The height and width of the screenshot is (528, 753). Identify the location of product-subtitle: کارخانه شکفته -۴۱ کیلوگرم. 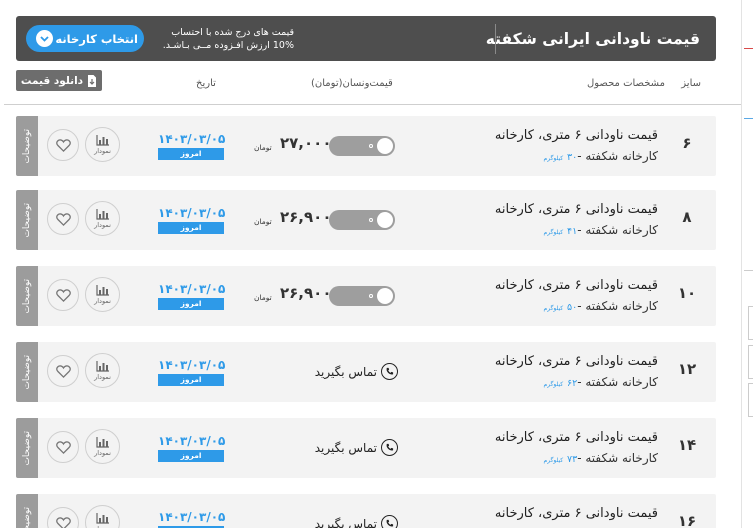
(601, 230).